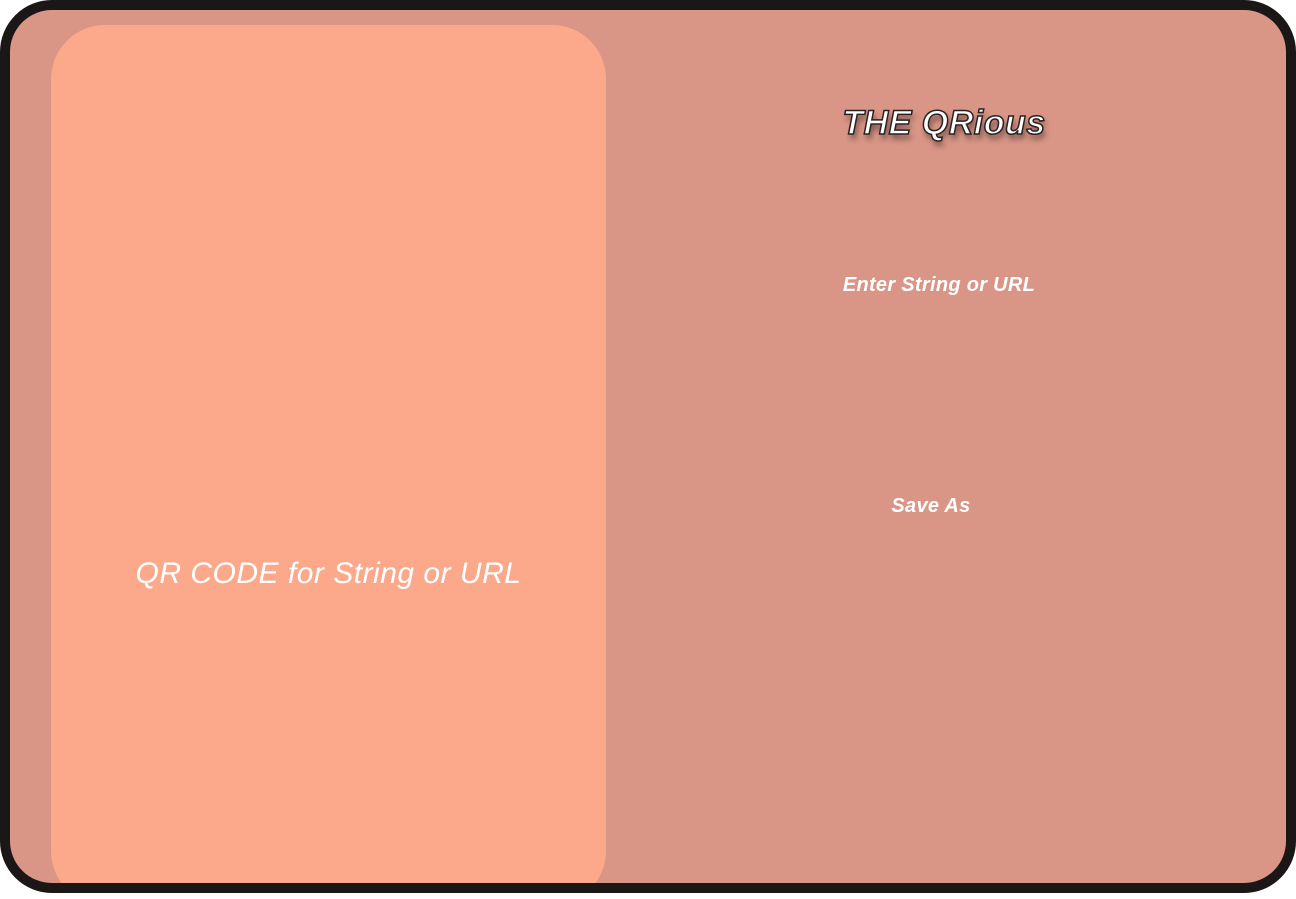 Image resolution: width=1296 pixels, height=899 pixels. Describe the element at coordinates (946, 506) in the screenshot. I see `save-as-label: Save As` at that location.